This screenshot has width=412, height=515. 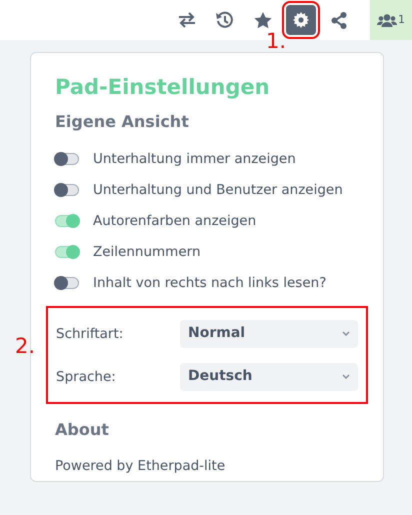 I want to click on toggle-label: Autorenfarben anzeigen, so click(x=174, y=221).